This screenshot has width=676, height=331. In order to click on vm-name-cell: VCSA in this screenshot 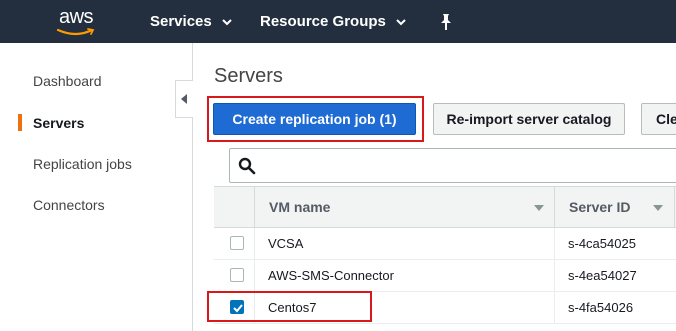, I will do `click(286, 243)`.